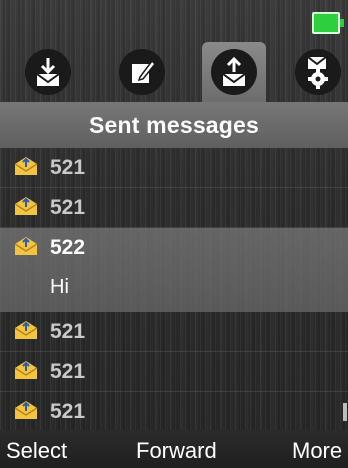 Image resolution: width=348 pixels, height=468 pixels. I want to click on compose-pencil-icon, so click(142, 72).